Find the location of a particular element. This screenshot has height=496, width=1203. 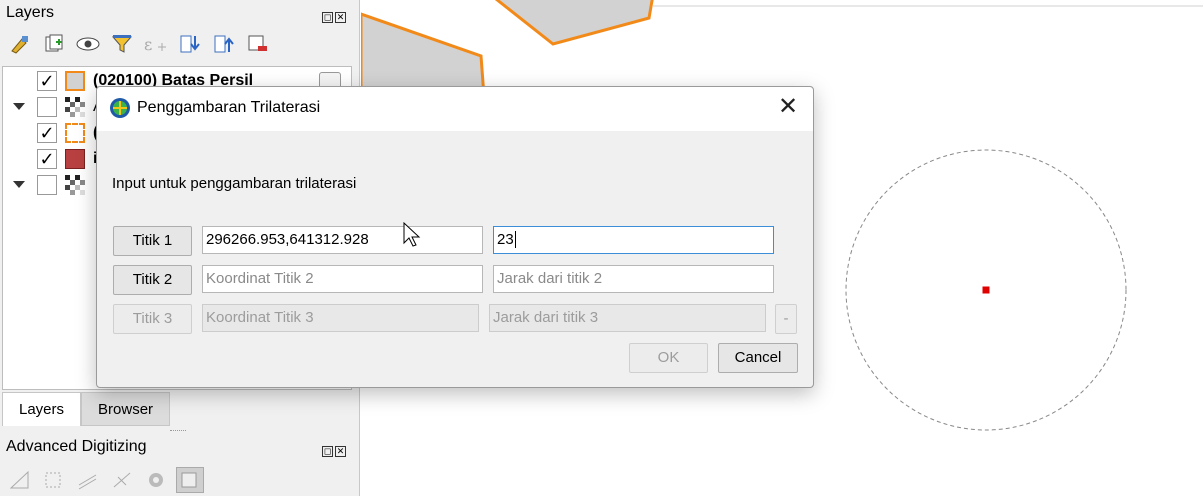

coordinate-field-1: 296266.953,641312.928 is located at coordinates (342, 240).